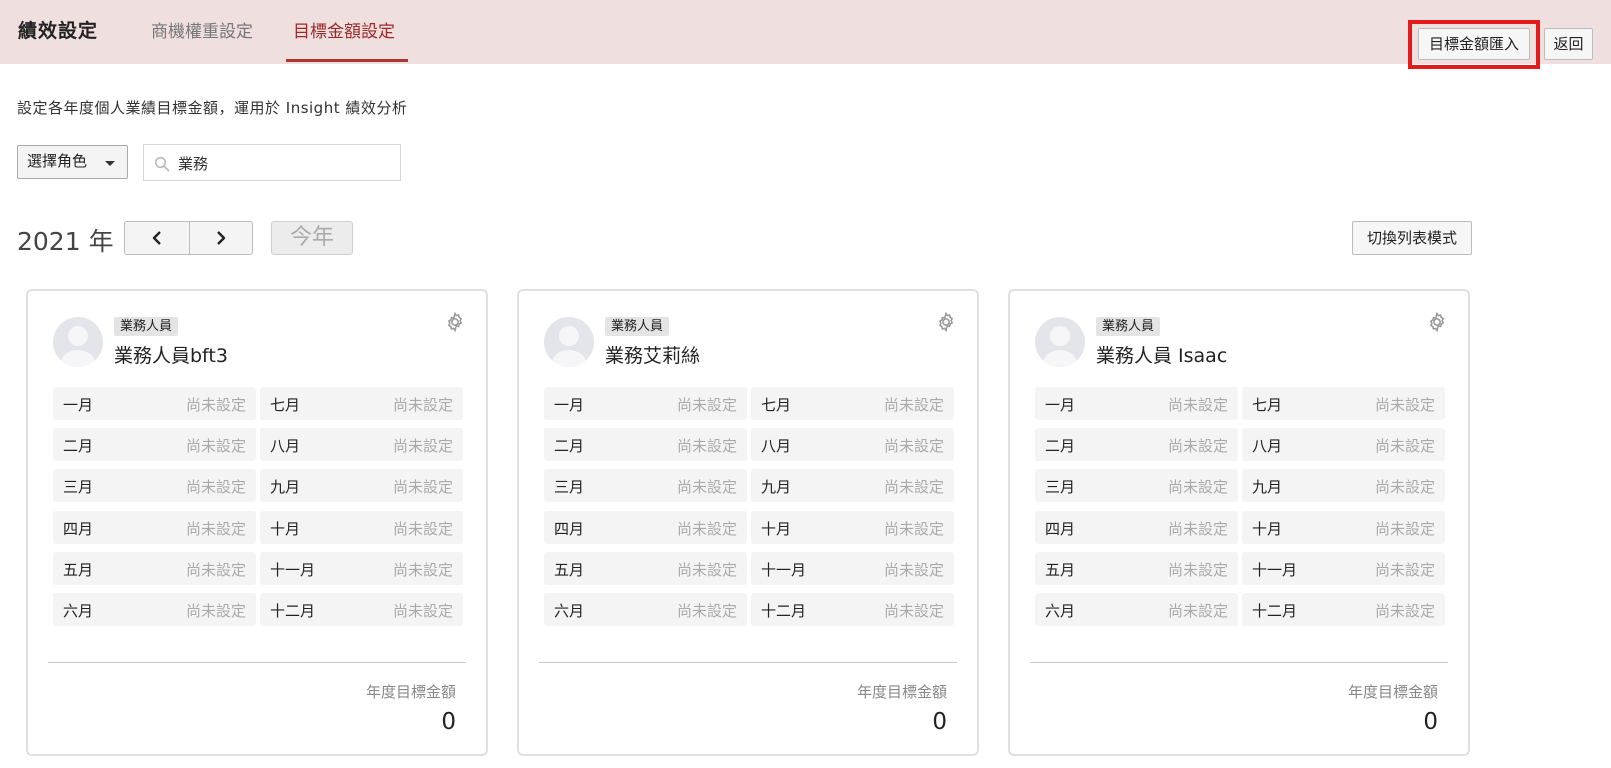  Describe the element at coordinates (285, 163) in the screenshot. I see `search-input` at that location.